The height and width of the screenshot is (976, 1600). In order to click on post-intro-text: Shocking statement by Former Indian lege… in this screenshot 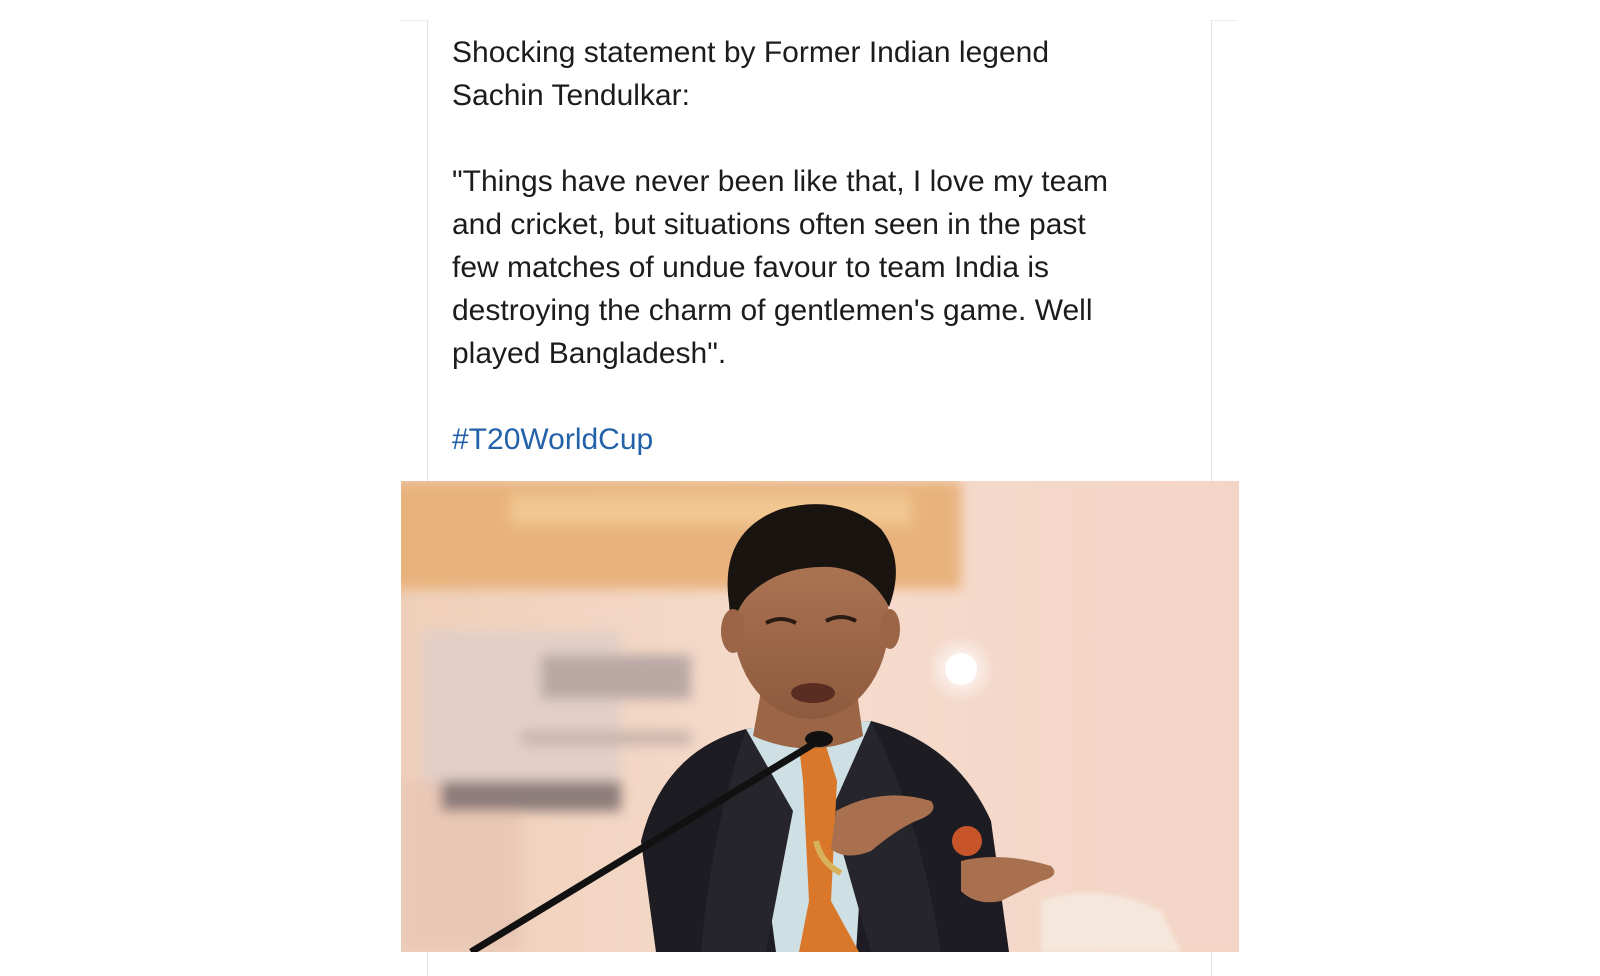, I will do `click(750, 74)`.